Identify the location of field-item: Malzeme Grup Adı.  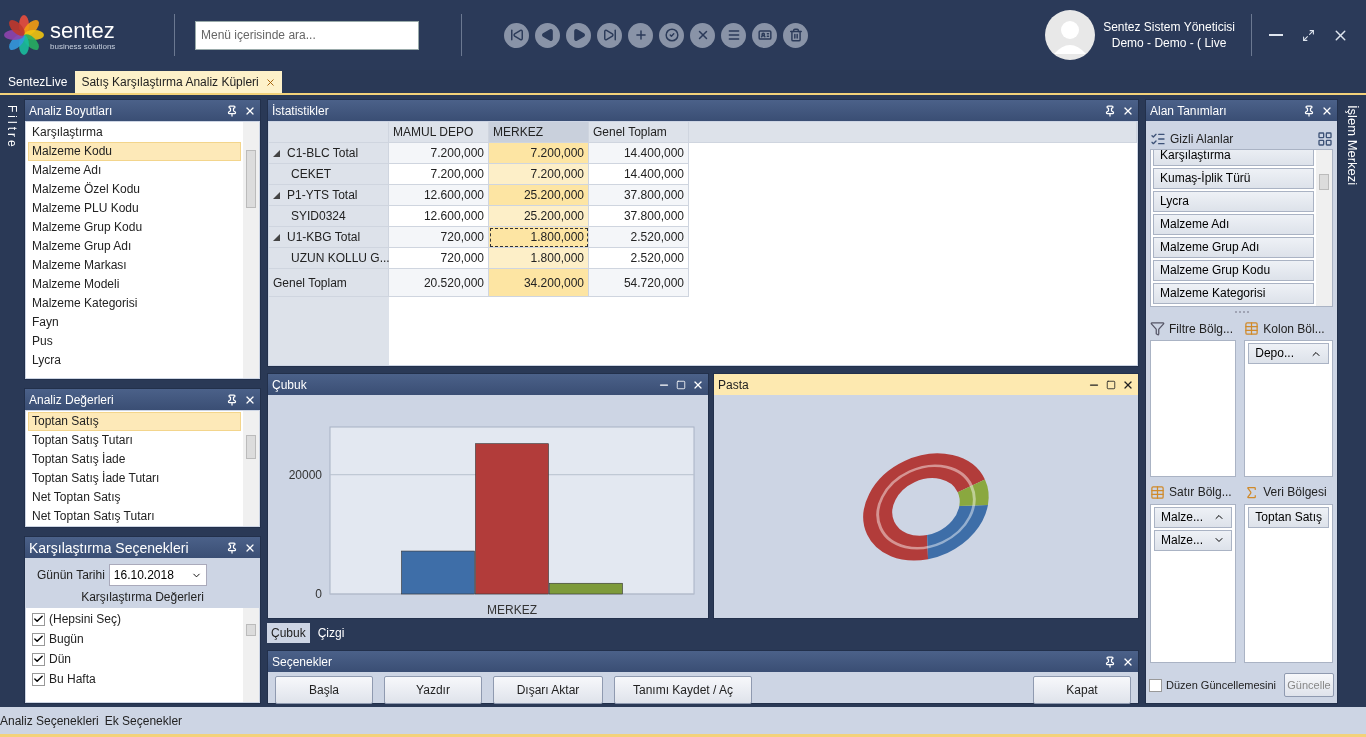
(1233, 247).